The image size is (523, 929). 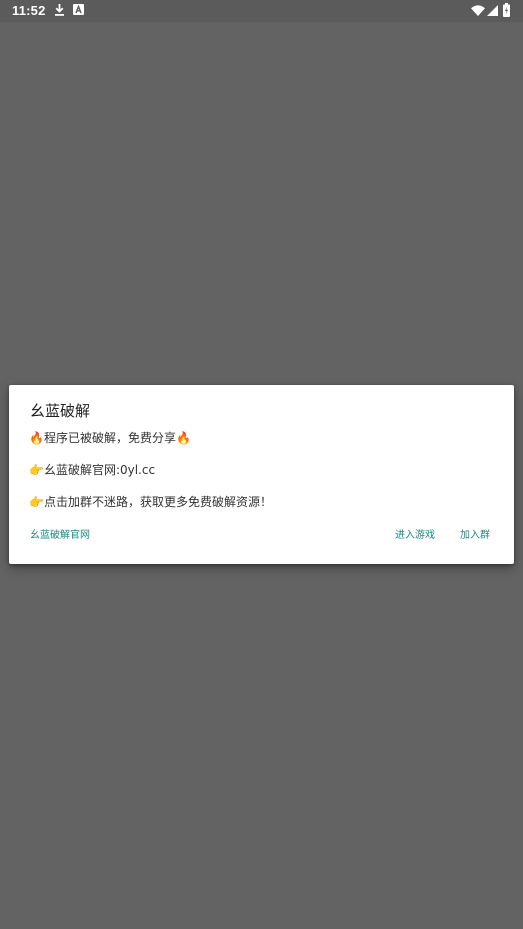 I want to click on status-bar: 11:52, so click(x=261, y=11).